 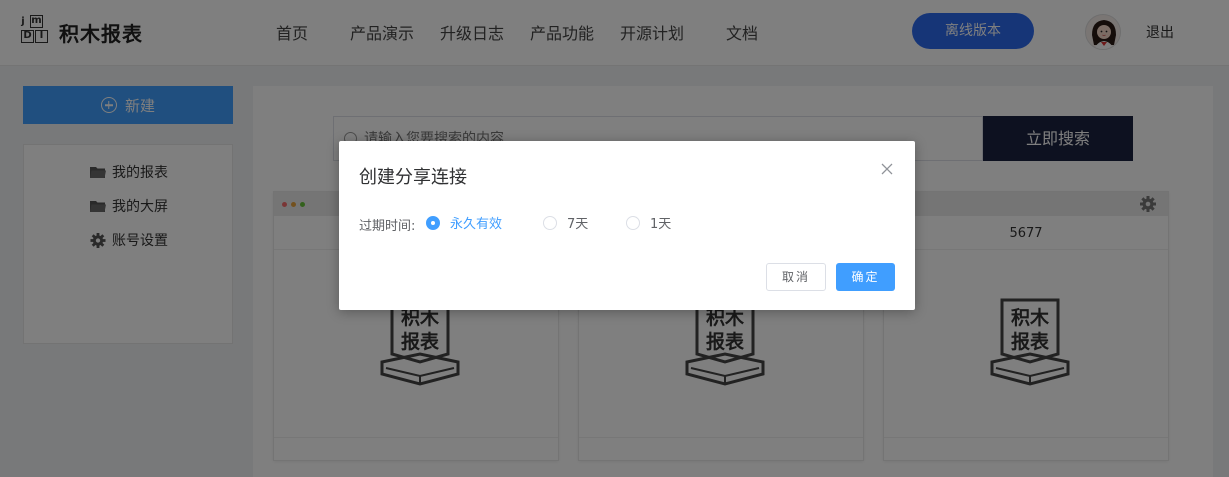 What do you see at coordinates (413, 177) in the screenshot?
I see `dialog-title: 创建分享连接` at bounding box center [413, 177].